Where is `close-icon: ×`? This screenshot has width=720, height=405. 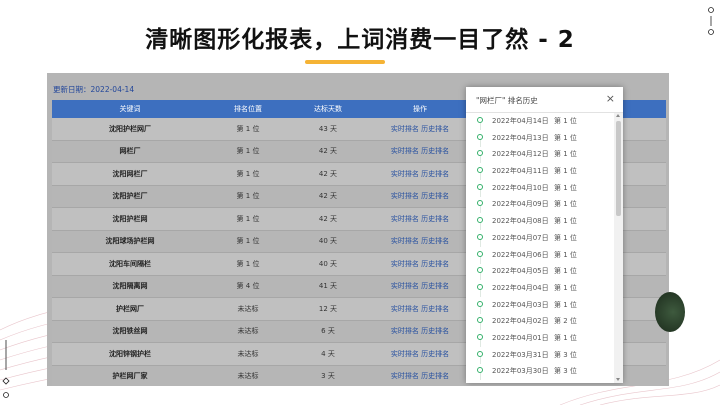 close-icon: × is located at coordinates (610, 99).